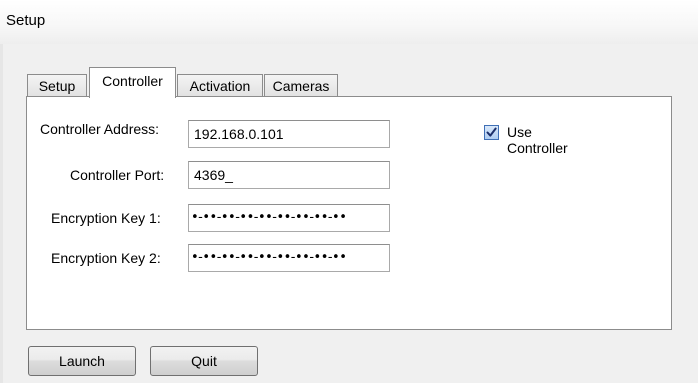 The width and height of the screenshot is (698, 383). Describe the element at coordinates (82, 361) in the screenshot. I see `launch-button: Launch` at that location.